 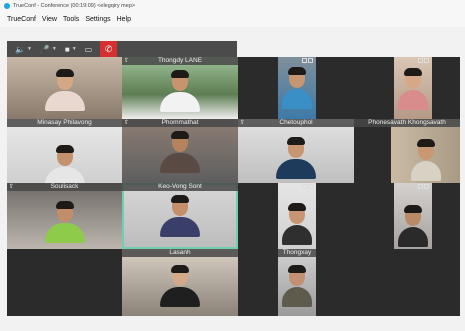 I want to click on microphone-button: 🎤 ▼, so click(x=48, y=49).